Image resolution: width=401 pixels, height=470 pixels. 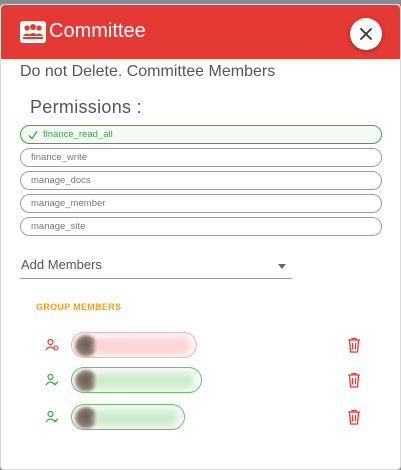 What do you see at coordinates (61, 264) in the screenshot?
I see `add-members-placeholder: Add Members` at bounding box center [61, 264].